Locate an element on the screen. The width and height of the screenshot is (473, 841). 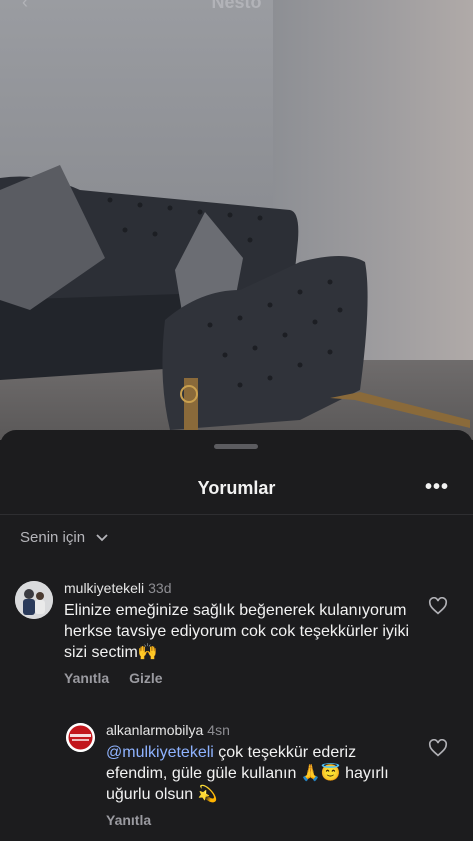
comment-filter-dropdown: Senin için is located at coordinates (64, 537).